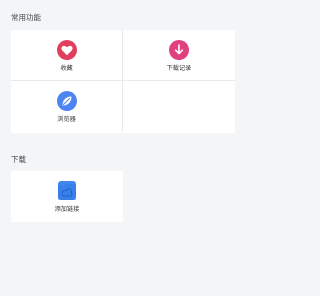 This screenshot has width=320, height=296. I want to click on section-title-common: 常用功能, so click(26, 17).